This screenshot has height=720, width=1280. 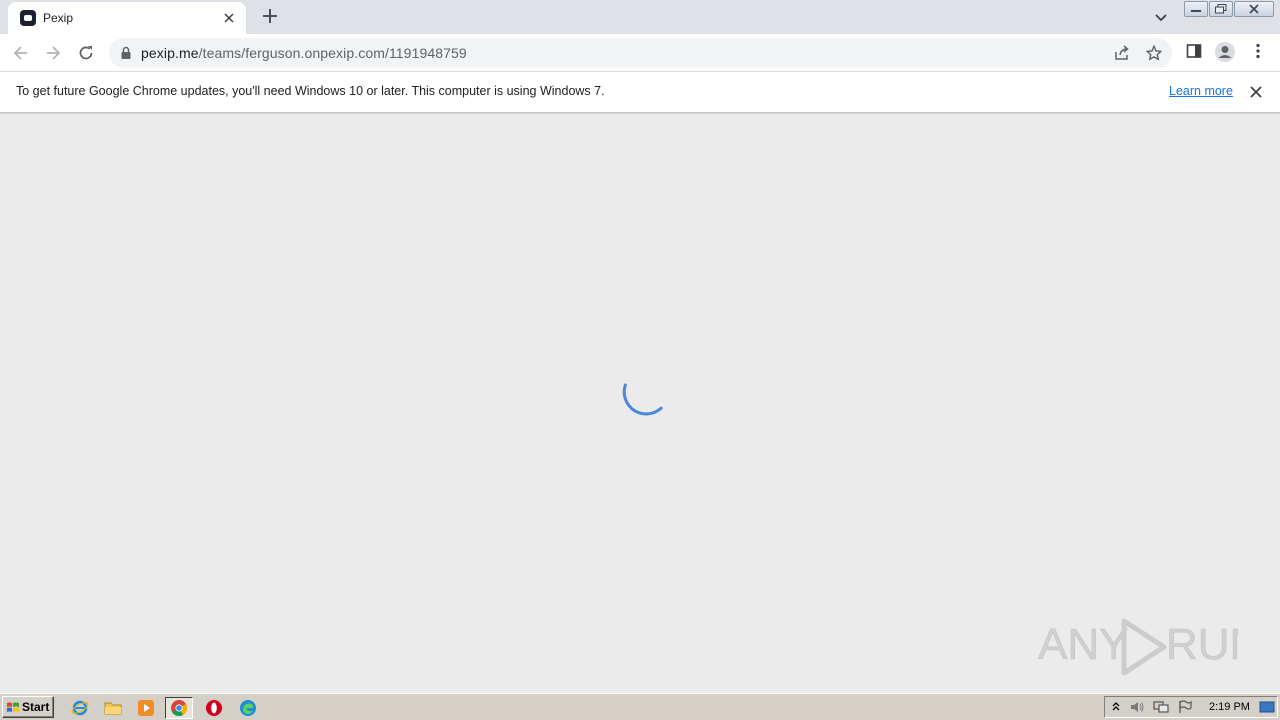 I want to click on start-label: Start, so click(x=36, y=707).